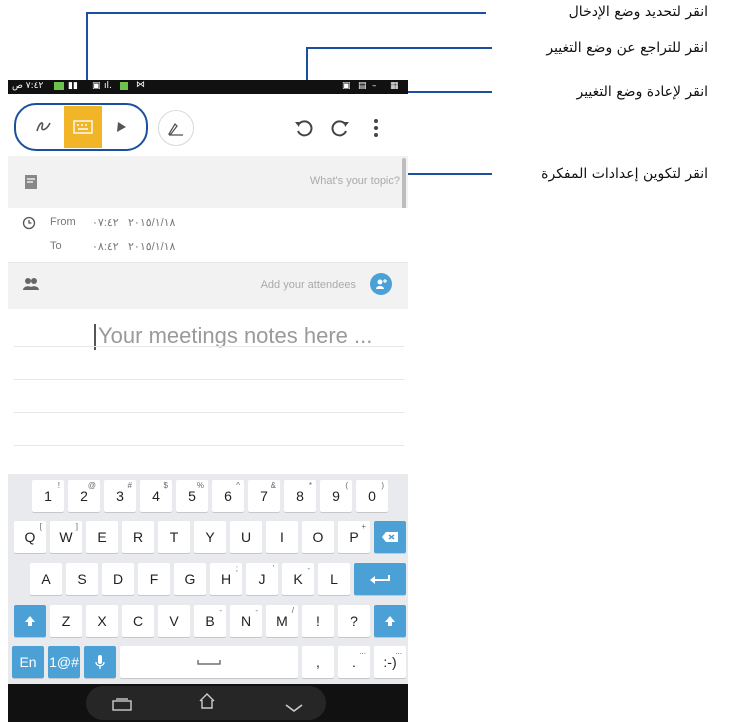 Image resolution: width=738 pixels, height=722 pixels. Describe the element at coordinates (124, 86) in the screenshot. I see `notification-icon` at that location.